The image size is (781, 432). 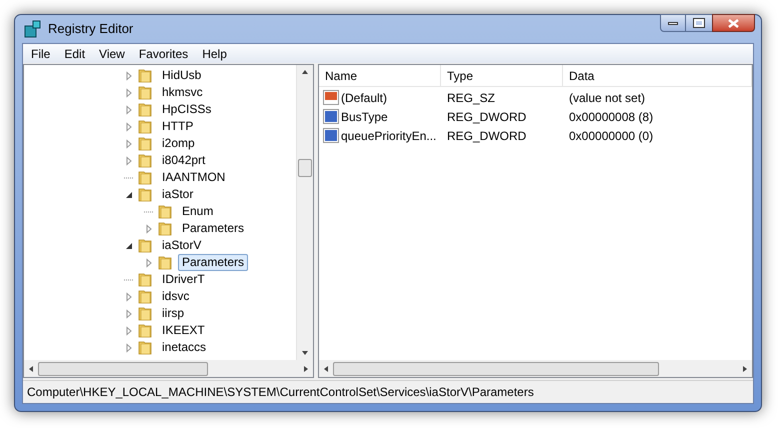 What do you see at coordinates (187, 109) in the screenshot?
I see `tree-item: HpCISSs` at bounding box center [187, 109].